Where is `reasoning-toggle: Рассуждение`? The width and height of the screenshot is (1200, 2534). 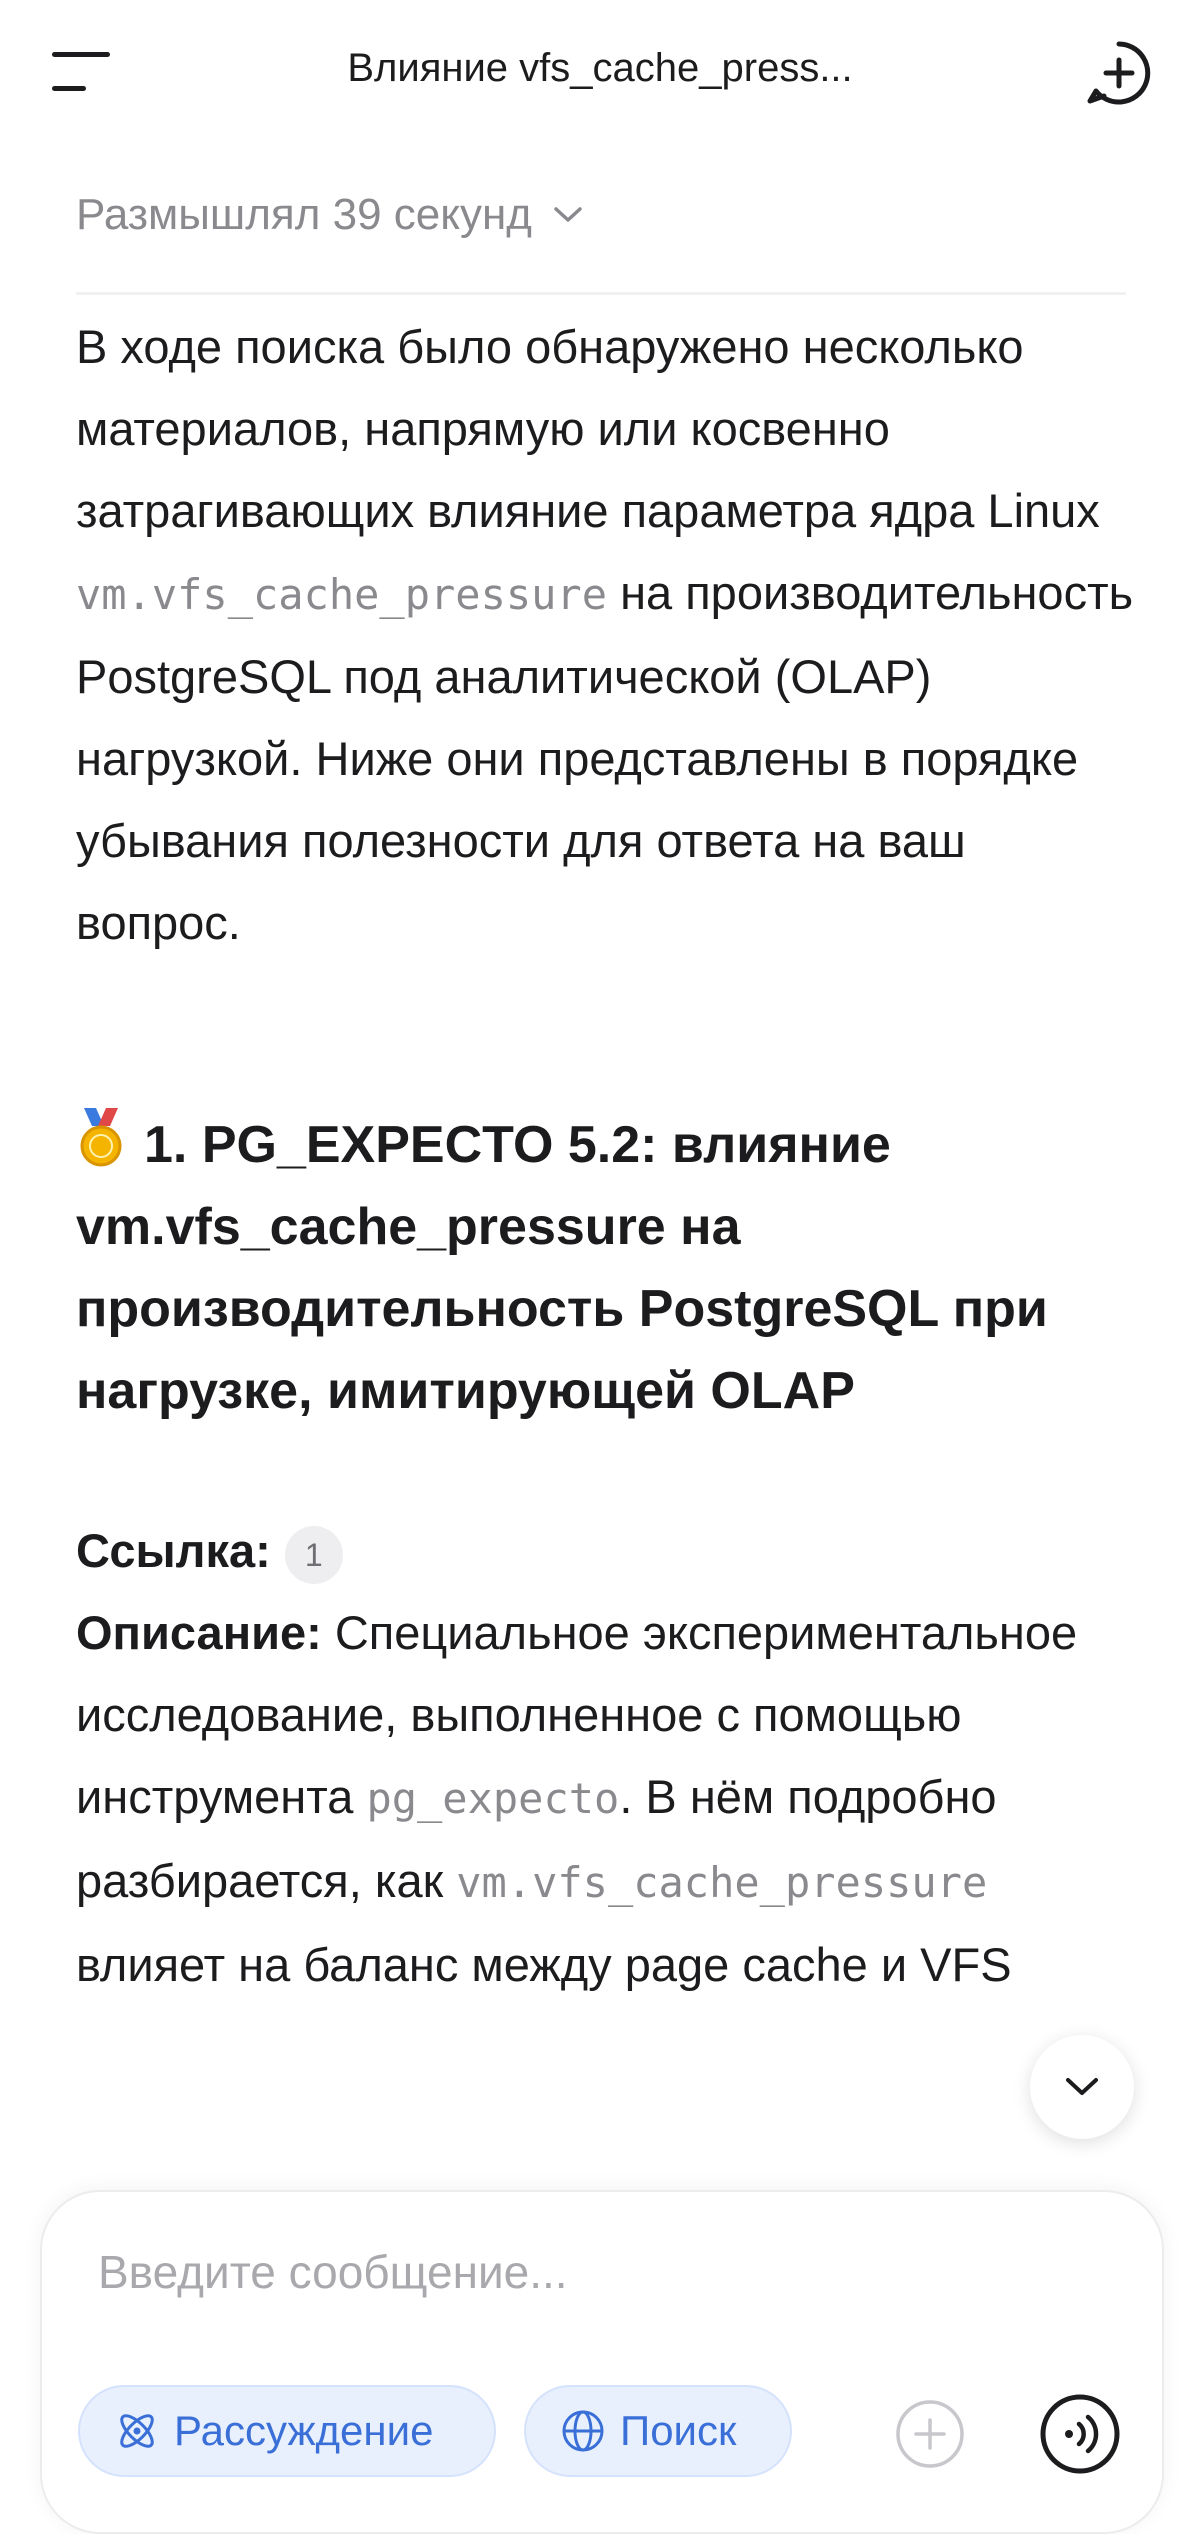
reasoning-toggle: Рассуждение is located at coordinates (287, 2431).